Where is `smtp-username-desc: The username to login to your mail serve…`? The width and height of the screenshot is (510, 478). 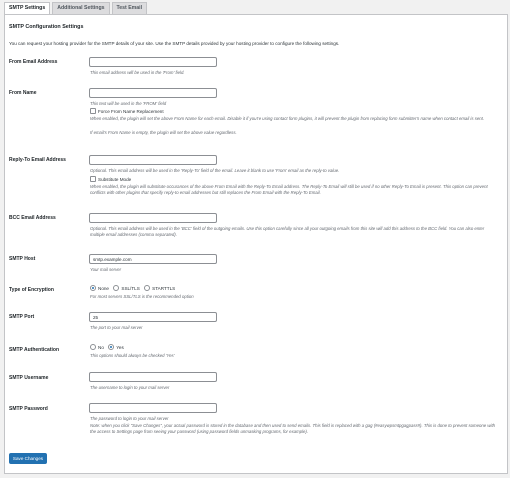
smtp-username-desc: The username to login to your mail serve… is located at coordinates (130, 387).